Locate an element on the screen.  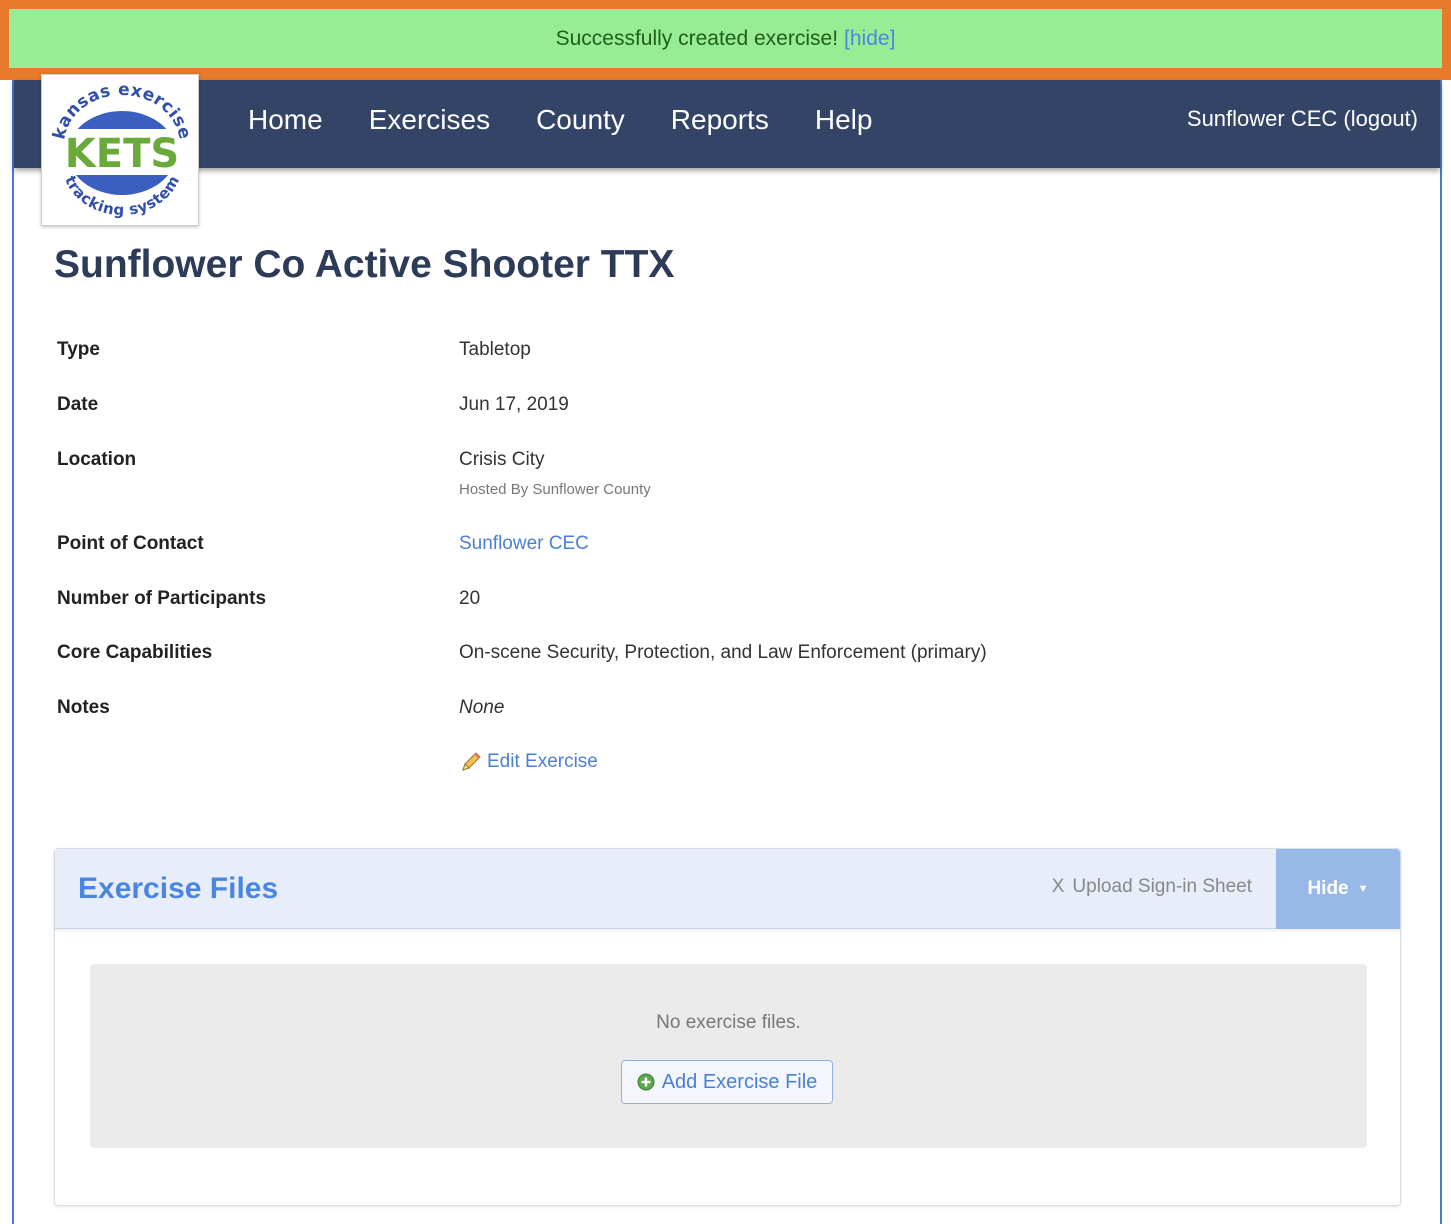
type-label: Type is located at coordinates (78, 349).